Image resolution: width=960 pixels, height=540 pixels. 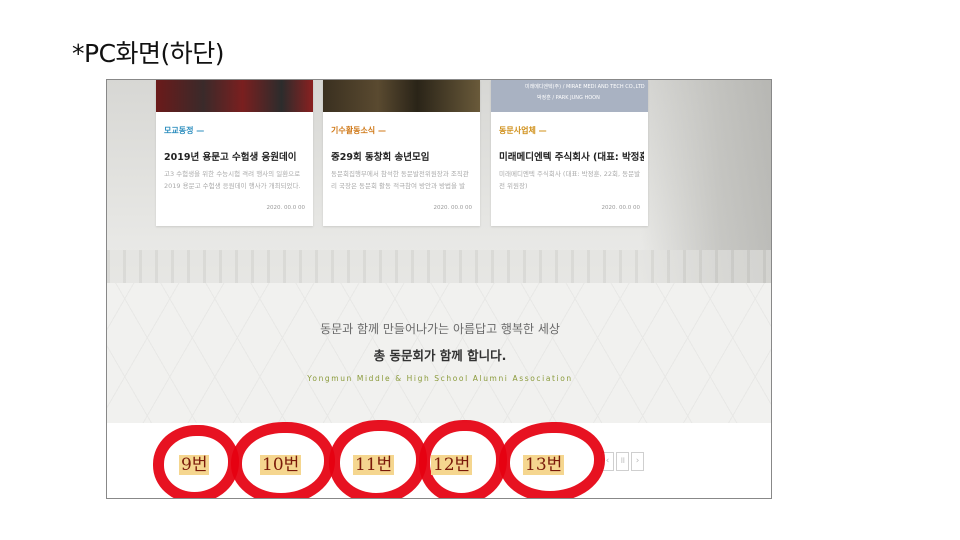 I want to click on card-photo-caption-2: 박정훈 / PARK JUNG HOON, so click(x=568, y=98).